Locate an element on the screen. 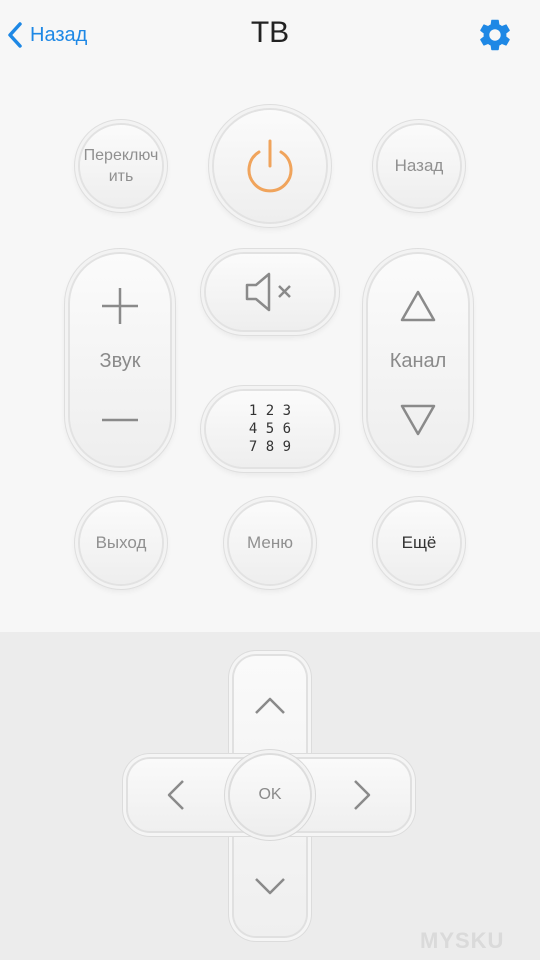 The image size is (540, 960). numpad-button: 1 2 3 4 5 6 7 8 9 is located at coordinates (270, 429).